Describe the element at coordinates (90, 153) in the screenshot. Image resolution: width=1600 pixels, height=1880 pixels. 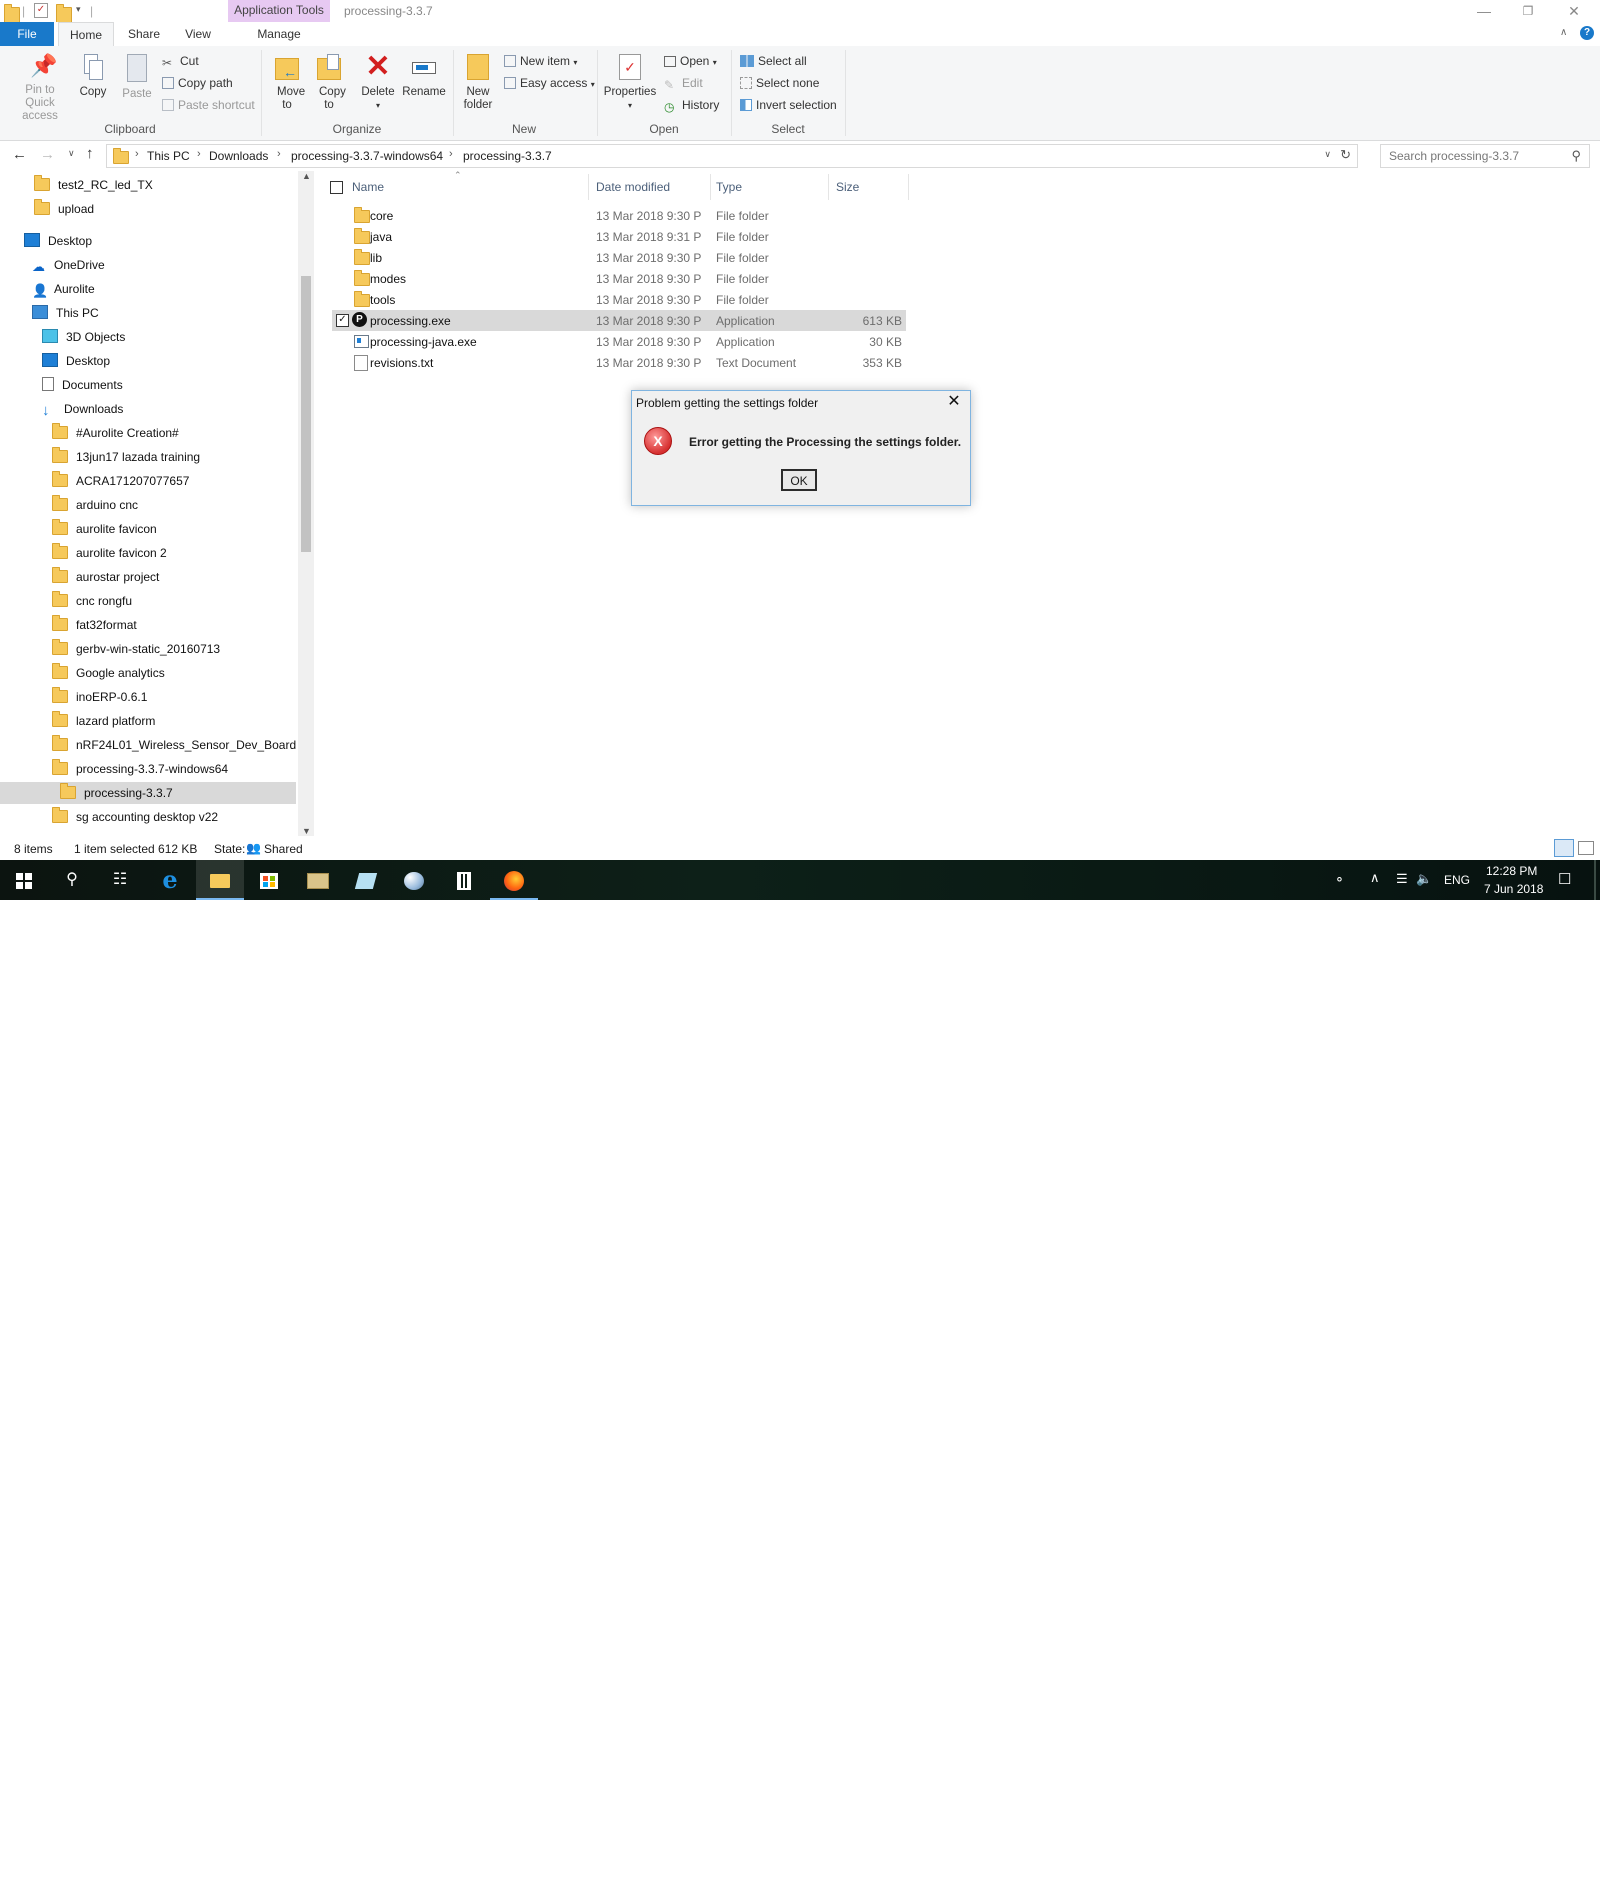
I see `up-arrow-icon: ↑` at that location.